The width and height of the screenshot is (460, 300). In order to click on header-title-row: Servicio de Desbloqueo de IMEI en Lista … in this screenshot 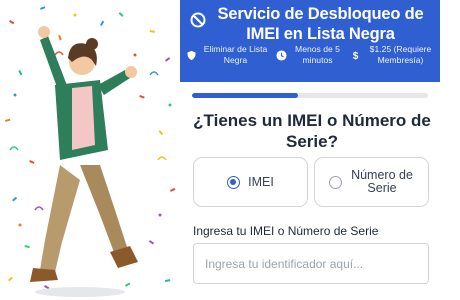, I will do `click(312, 24)`.